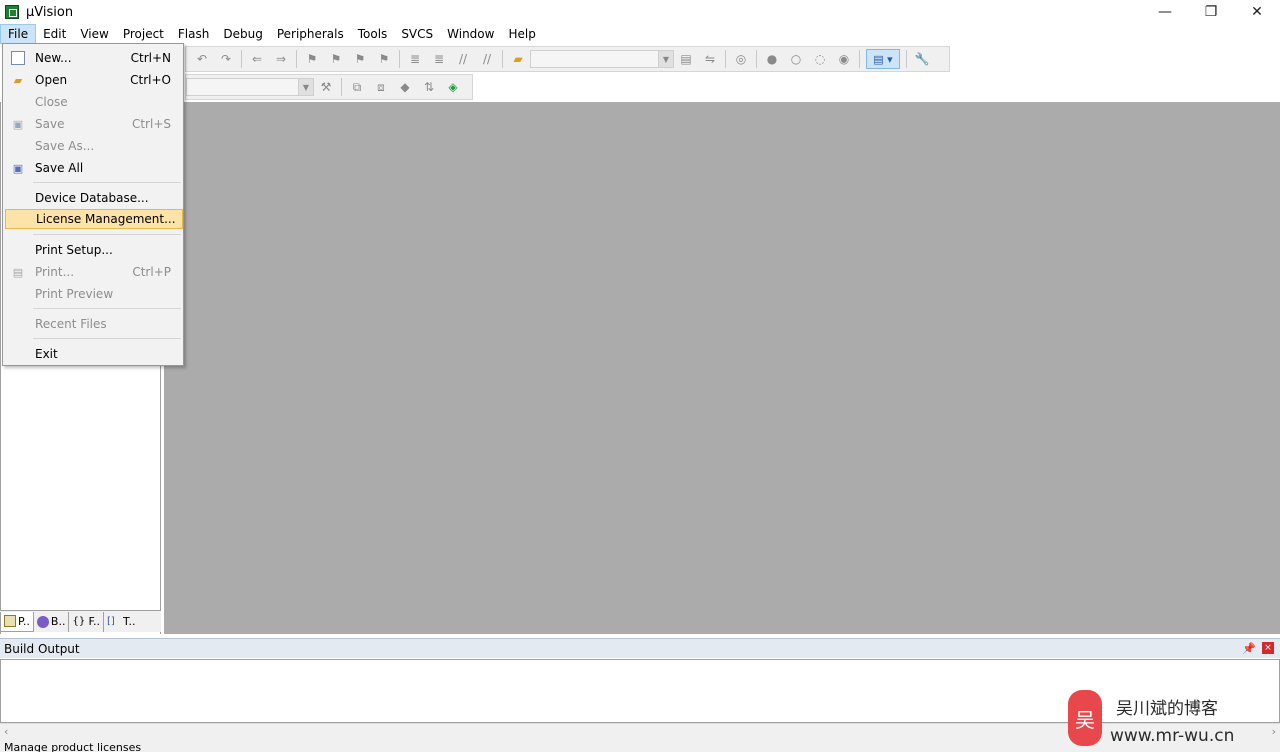 The width and height of the screenshot is (1280, 752). Describe the element at coordinates (18, 168) in the screenshot. I see `save-all-icon: ▣` at that location.